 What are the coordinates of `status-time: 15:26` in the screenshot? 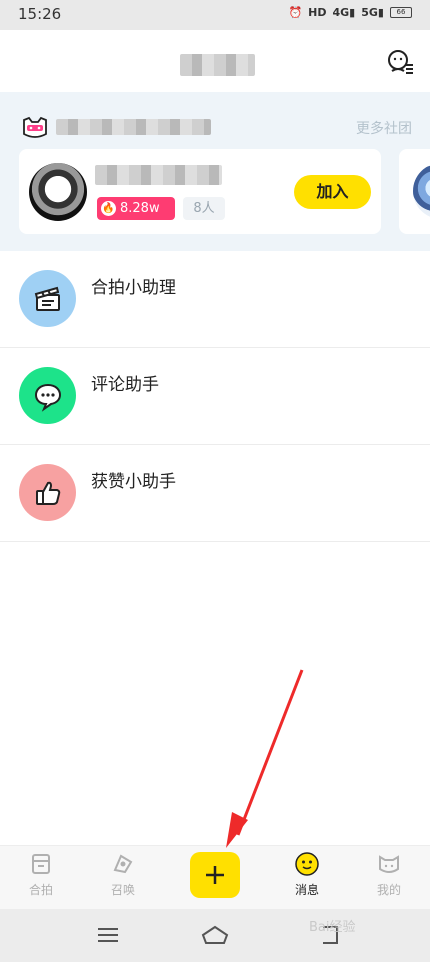 It's located at (40, 14).